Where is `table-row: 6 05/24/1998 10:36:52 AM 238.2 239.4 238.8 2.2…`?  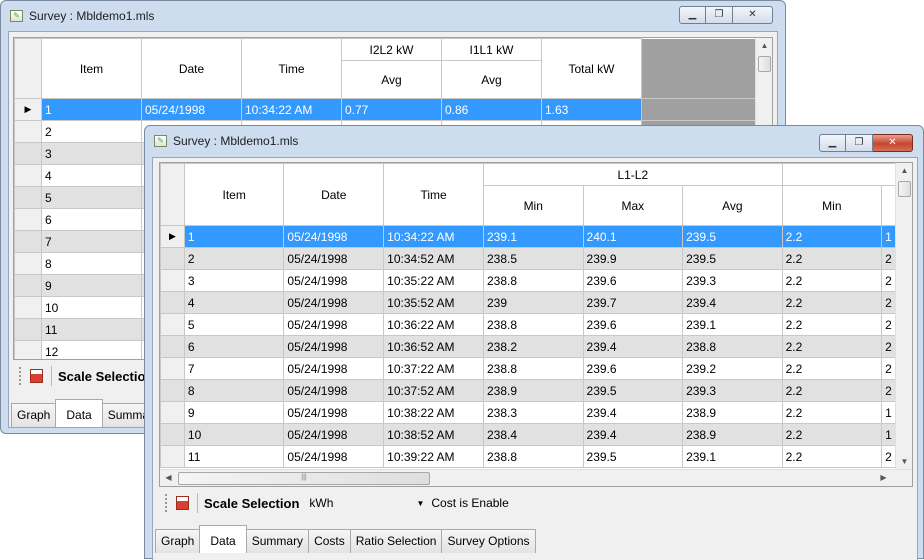
table-row: 6 05/24/1998 10:36:52 AM 238.2 239.4 238.8 2.2… is located at coordinates (536, 346).